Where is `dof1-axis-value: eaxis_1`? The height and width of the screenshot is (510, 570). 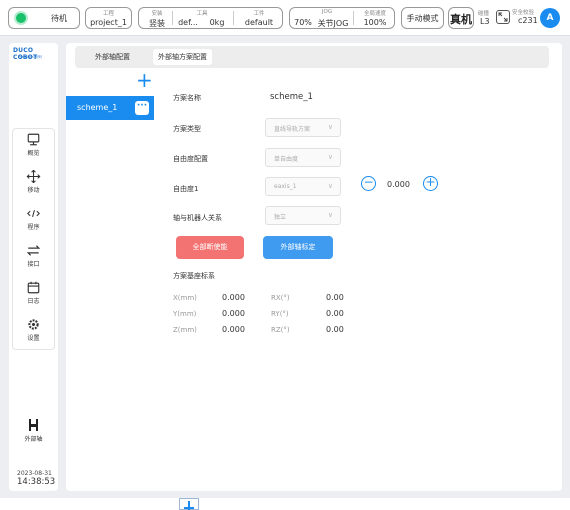
dof1-axis-value: eaxis_1 is located at coordinates (285, 186).